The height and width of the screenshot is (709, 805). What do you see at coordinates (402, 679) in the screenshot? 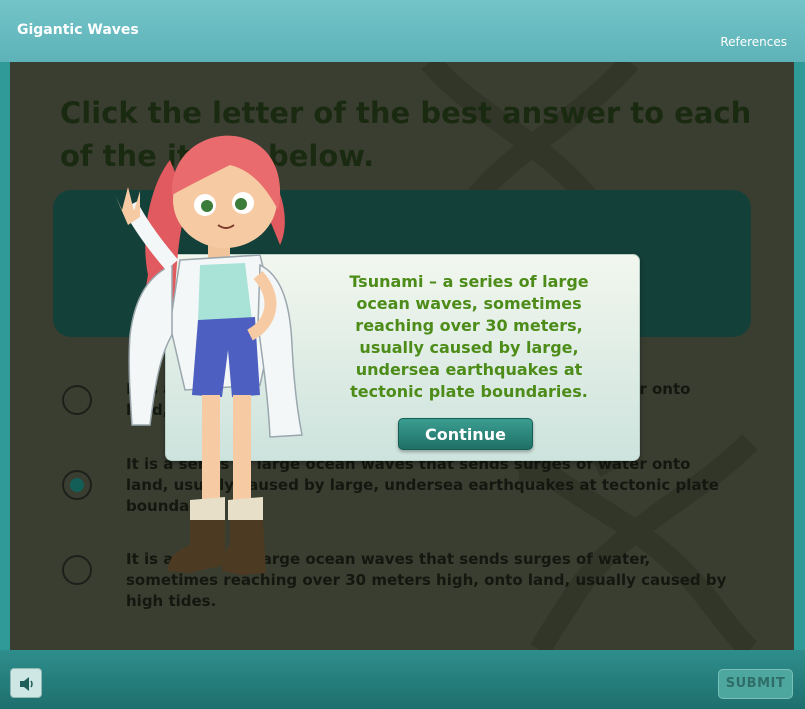
I see `bottom-bar` at bounding box center [402, 679].